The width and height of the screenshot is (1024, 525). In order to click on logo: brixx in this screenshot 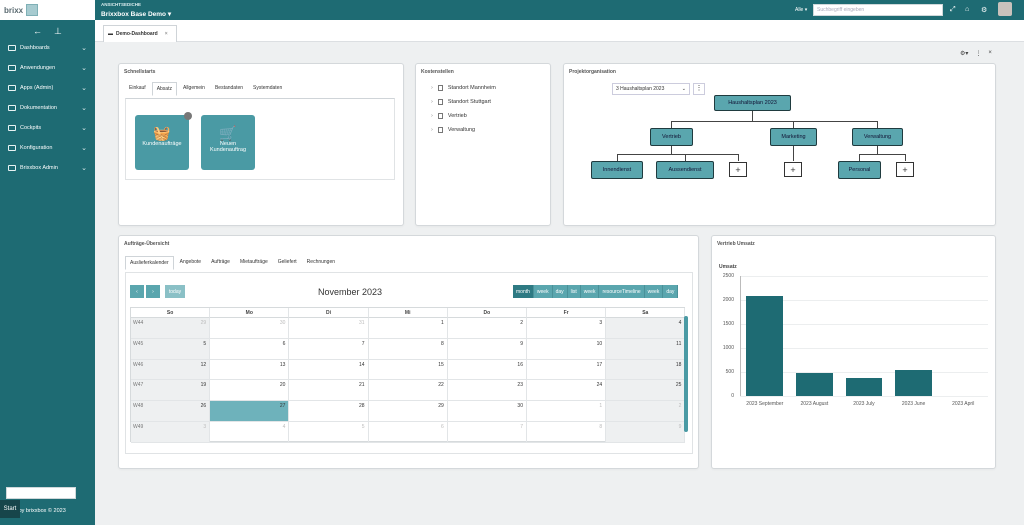, I will do `click(47, 10)`.